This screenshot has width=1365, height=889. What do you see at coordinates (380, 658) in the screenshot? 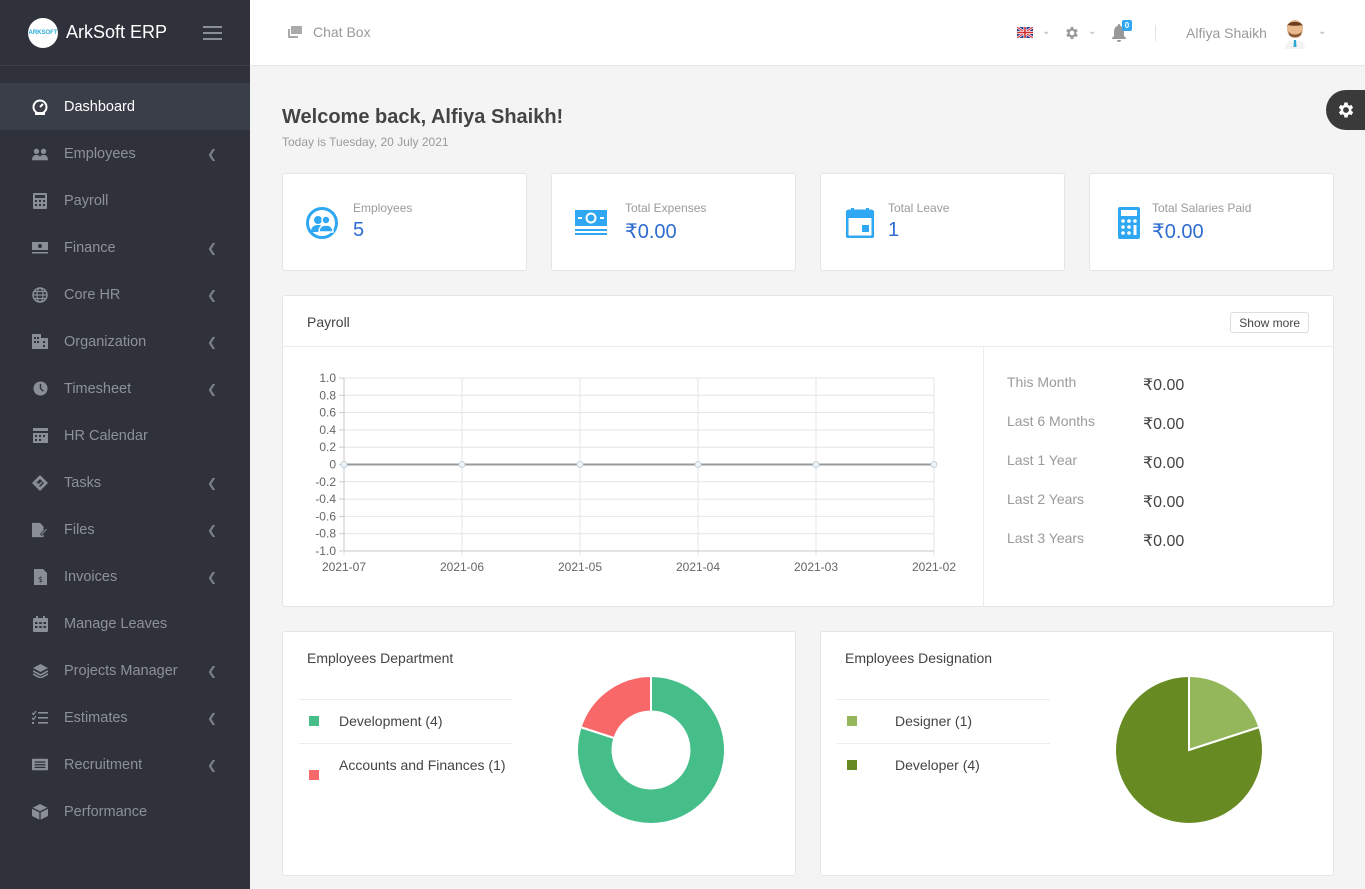
I see `department-title: Employees Department` at bounding box center [380, 658].